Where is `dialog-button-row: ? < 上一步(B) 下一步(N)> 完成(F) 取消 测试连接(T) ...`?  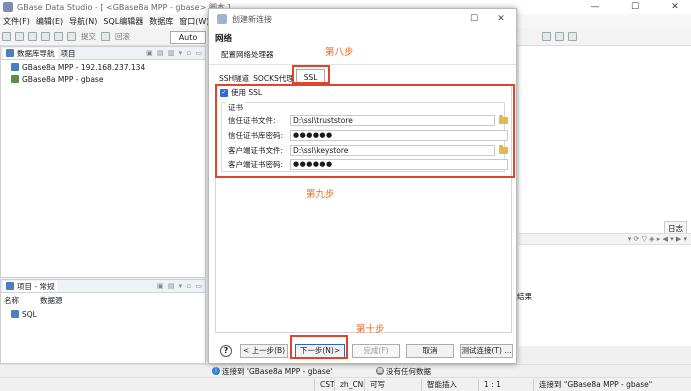 dialog-button-row: ? < 上一步(B) 下一步(N)> 完成(F) 取消 测试连接(T) ... is located at coordinates (363, 351).